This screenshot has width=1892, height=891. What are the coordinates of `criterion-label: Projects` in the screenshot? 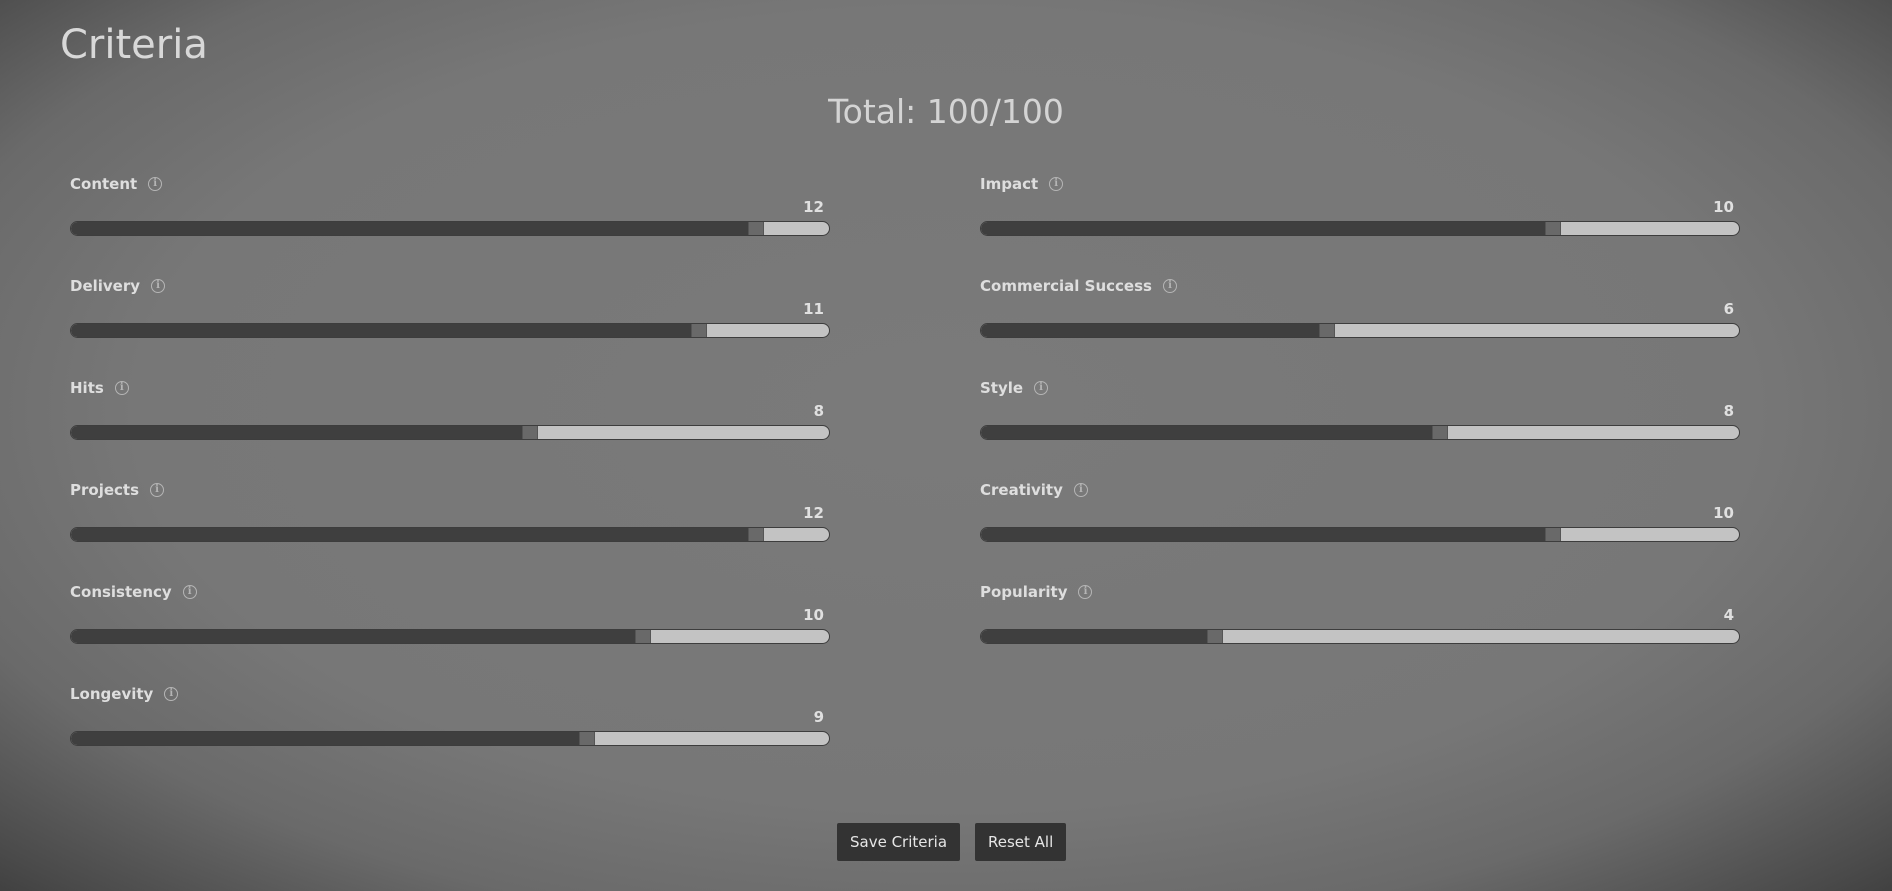 It's located at (105, 490).